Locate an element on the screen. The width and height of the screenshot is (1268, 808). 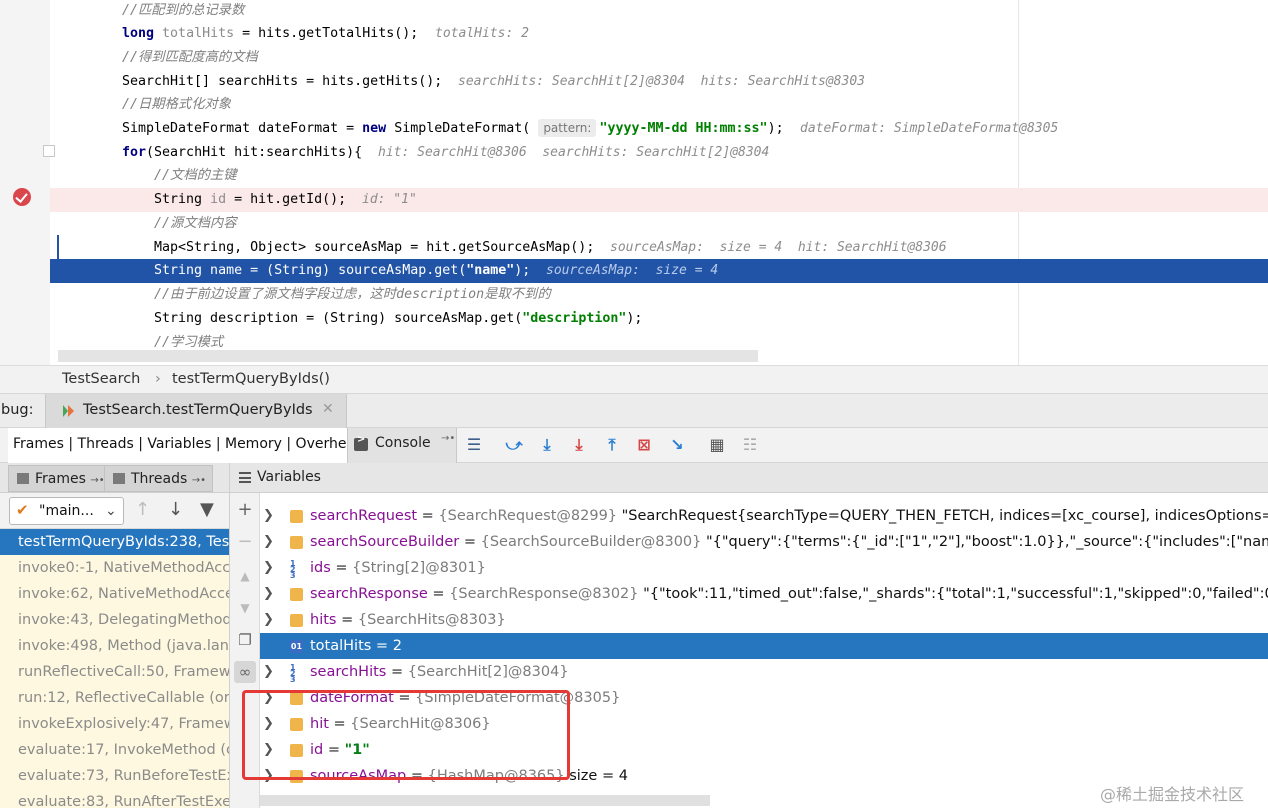
evaluate-expression-icon: ▦ is located at coordinates (717, 445).